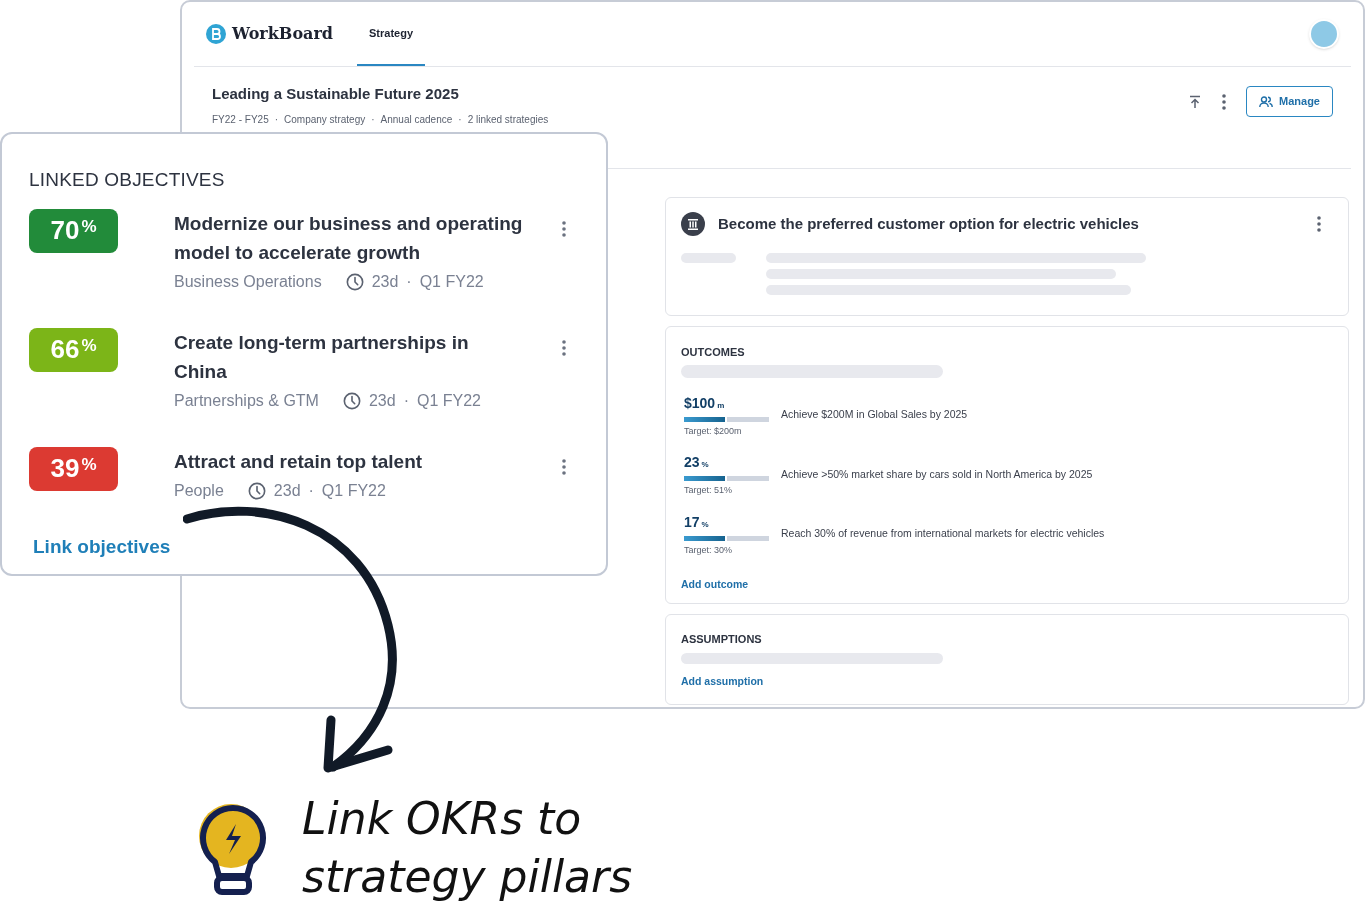  Describe the element at coordinates (322, 357) in the screenshot. I see `objective-title: Create long-term partnerships in China` at that location.